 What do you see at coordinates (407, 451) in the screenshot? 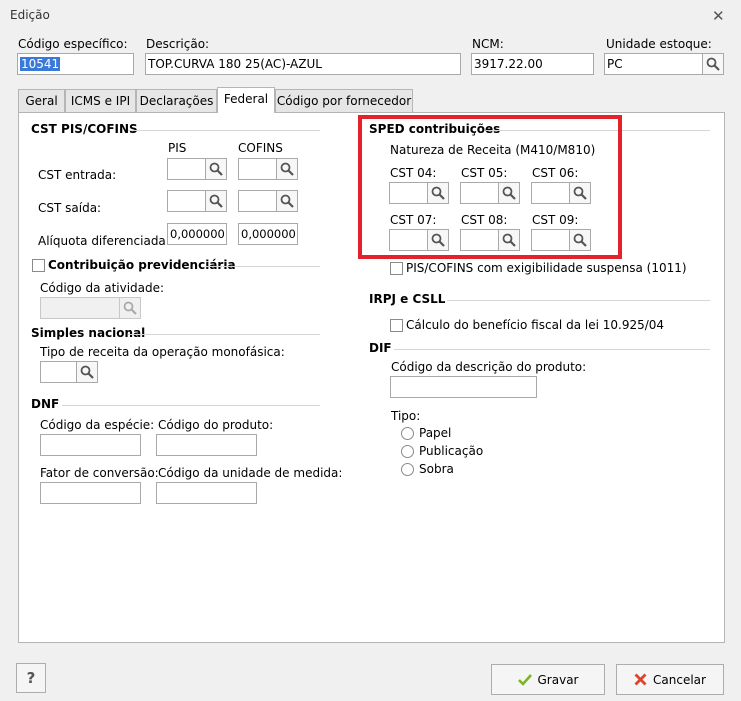
I see `radio-publicacao` at bounding box center [407, 451].